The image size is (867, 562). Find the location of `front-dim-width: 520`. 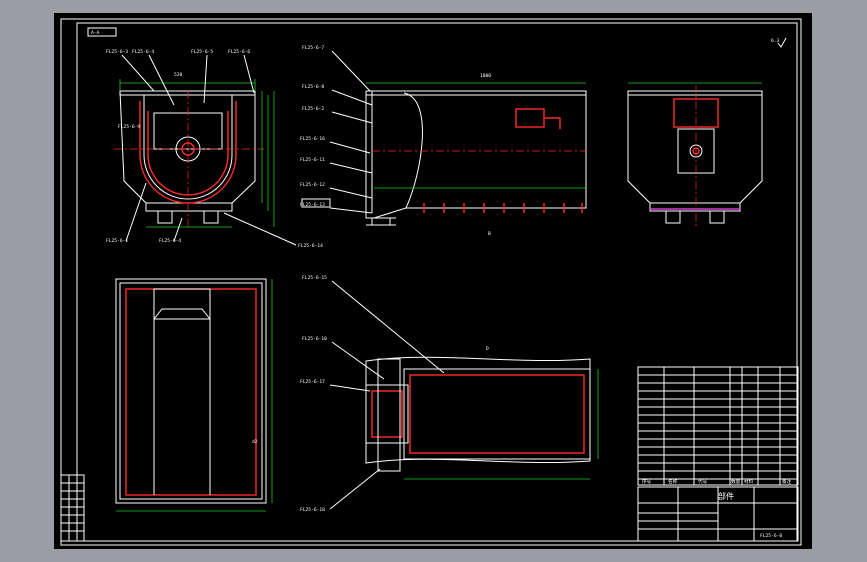

front-dim-width: 520 is located at coordinates (178, 75).